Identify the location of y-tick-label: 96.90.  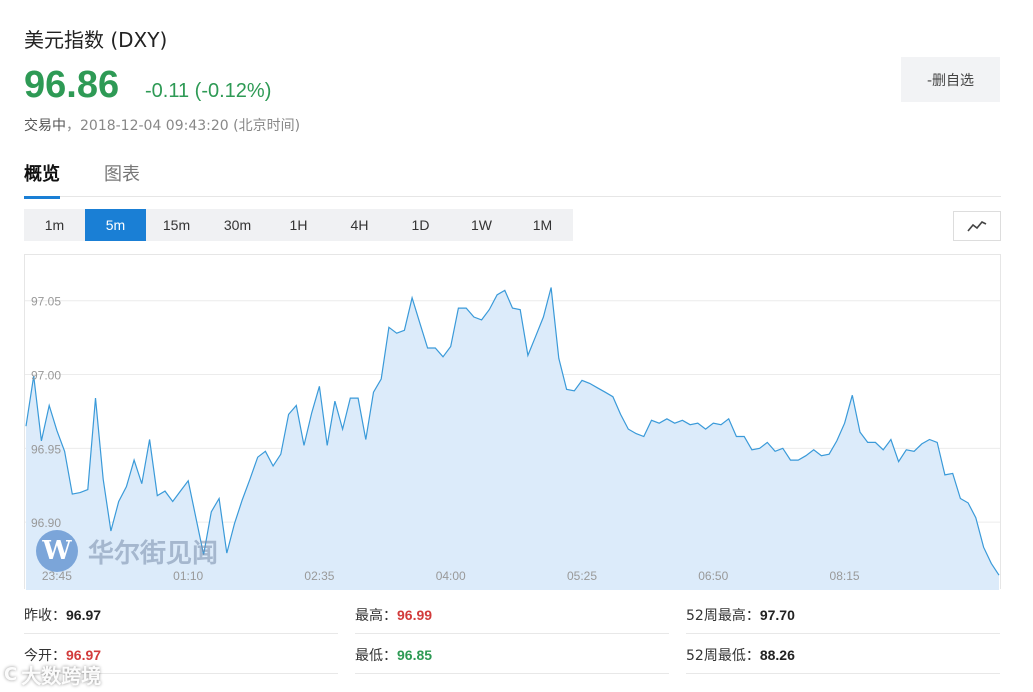
(46, 523).